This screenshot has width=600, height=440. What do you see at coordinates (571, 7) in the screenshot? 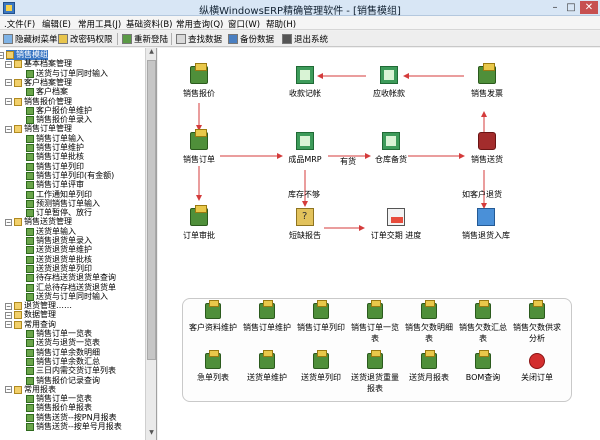
I see `maximize-icon: □` at bounding box center [571, 7].